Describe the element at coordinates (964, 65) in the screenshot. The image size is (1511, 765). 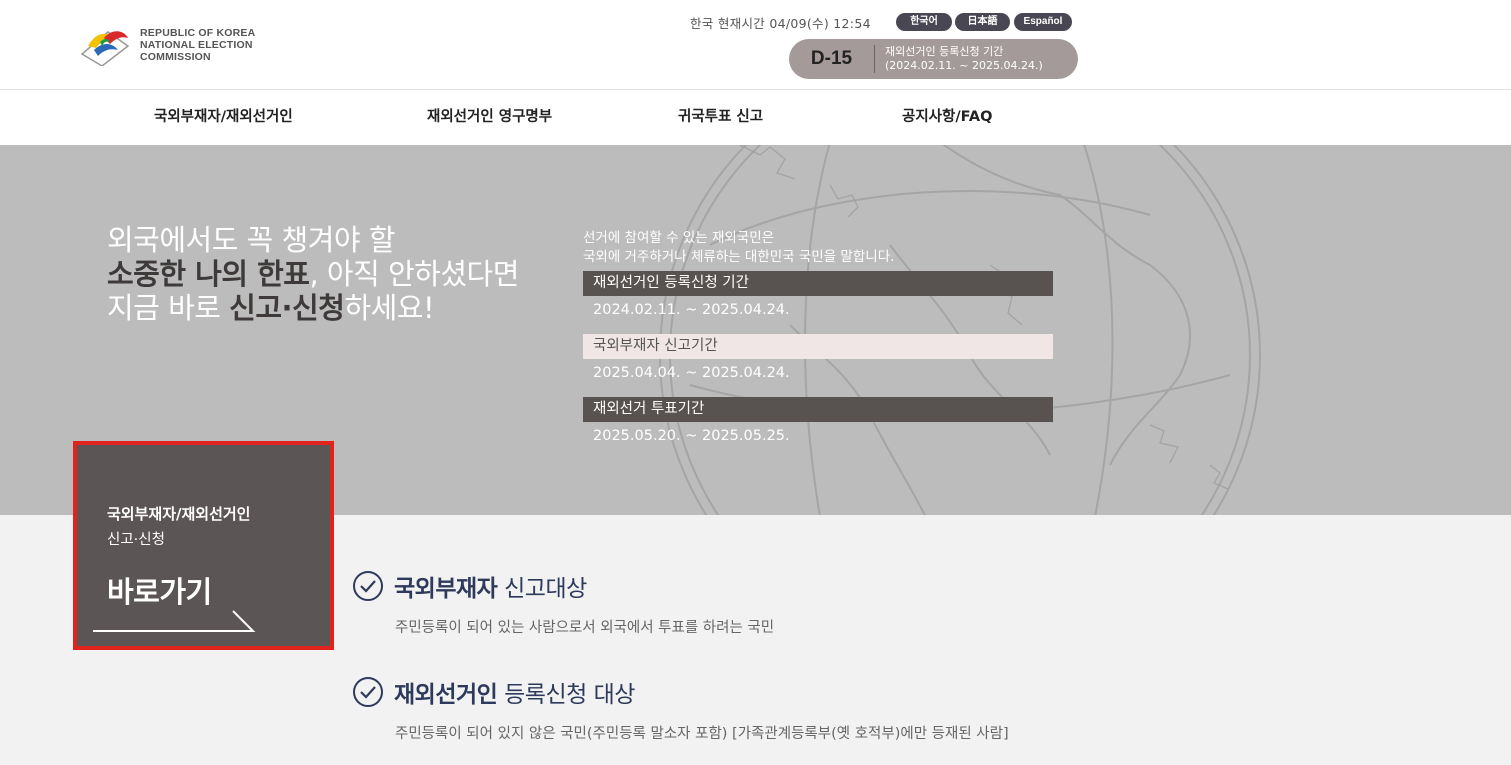
I see `dday-period: (2024.02.11. ~ 2025.04.24.)` at that location.